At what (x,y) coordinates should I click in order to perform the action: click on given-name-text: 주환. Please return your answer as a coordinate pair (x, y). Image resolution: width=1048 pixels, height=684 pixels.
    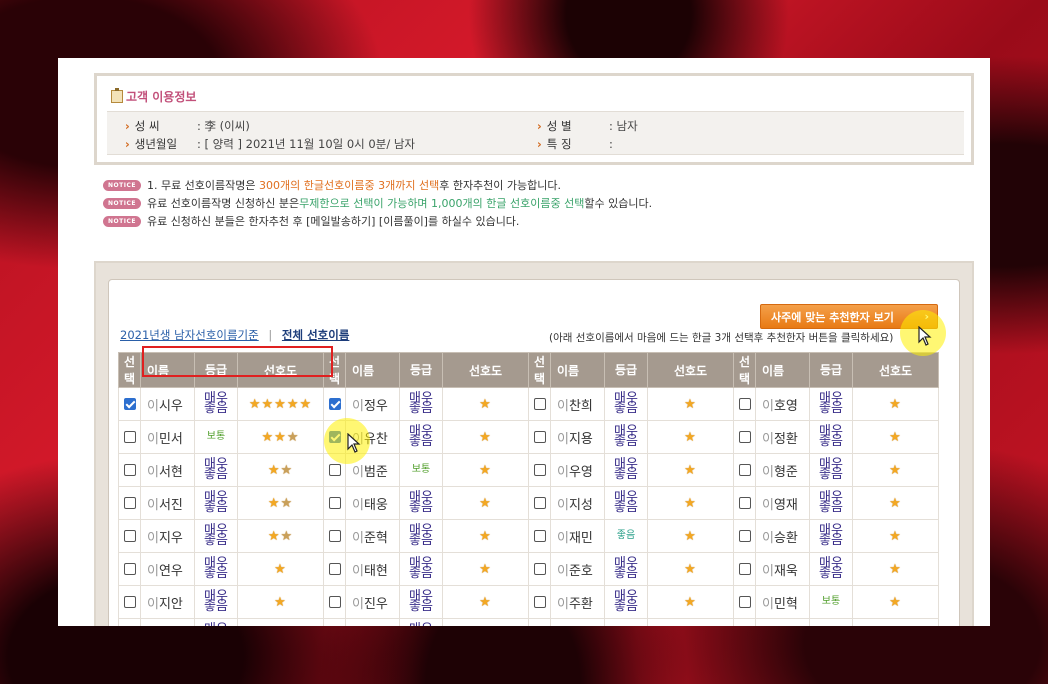
    Looking at the image, I should click on (580, 604).